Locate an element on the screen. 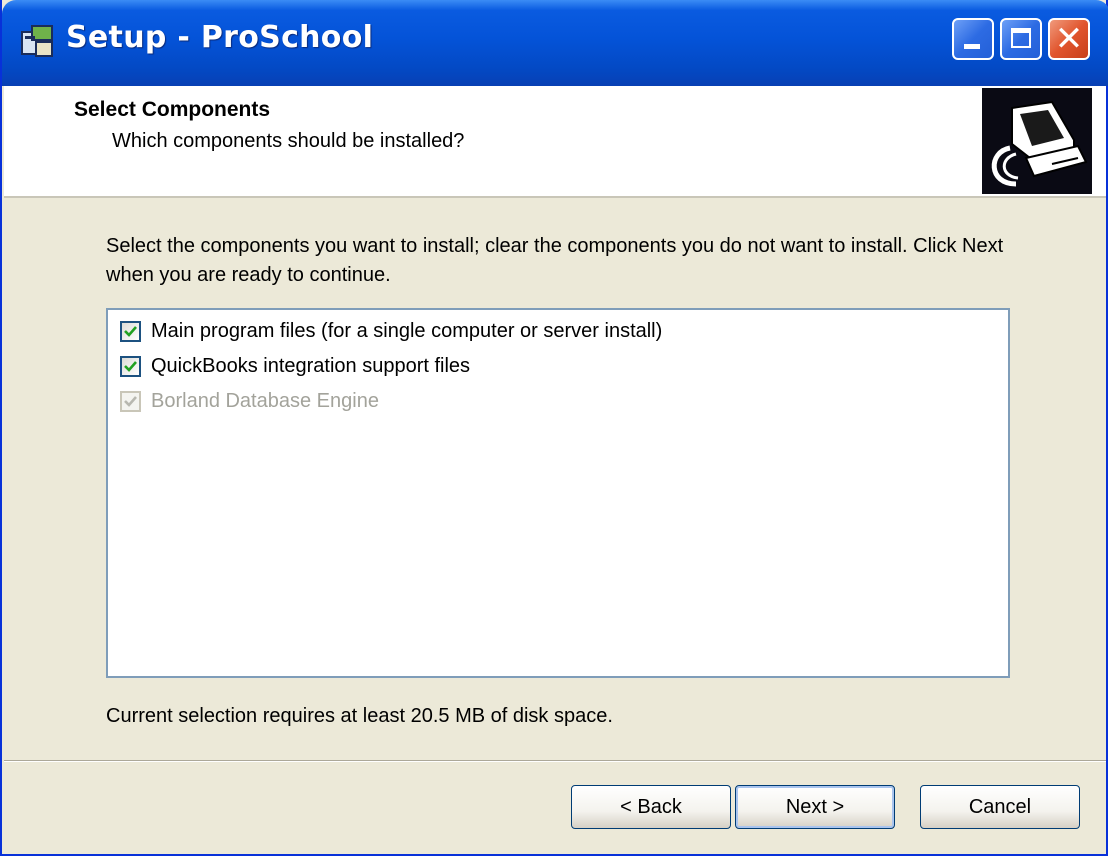  minimize-icon is located at coordinates (972, 46).